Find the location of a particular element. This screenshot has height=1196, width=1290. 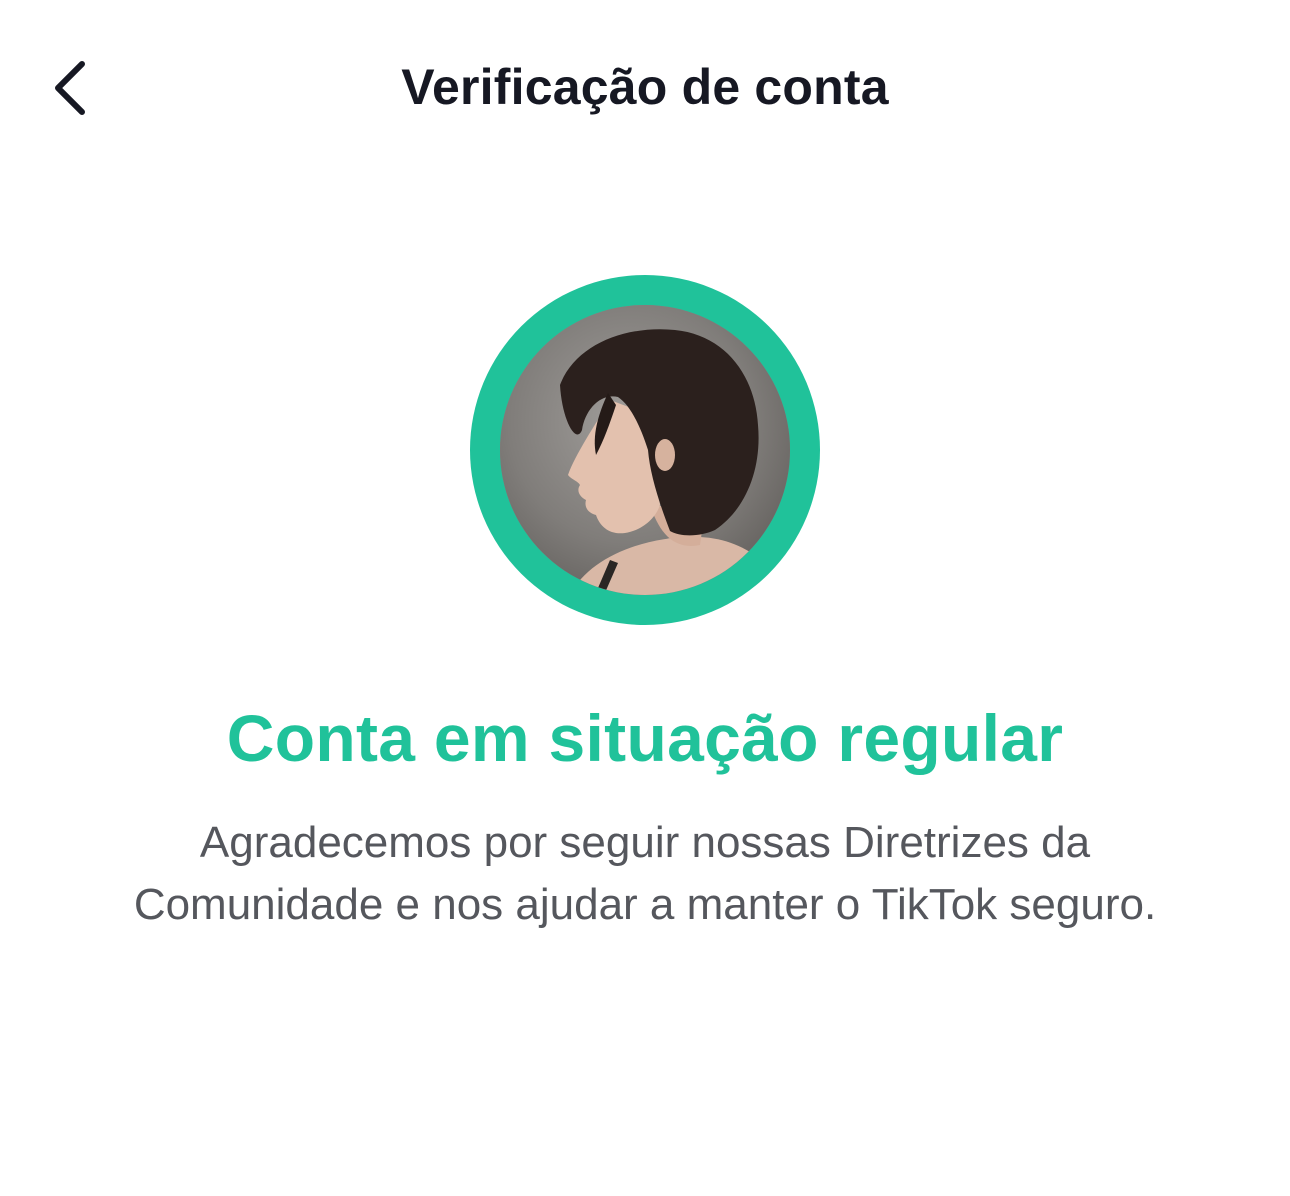

status-title: Conta em situação regular is located at coordinates (645, 738).